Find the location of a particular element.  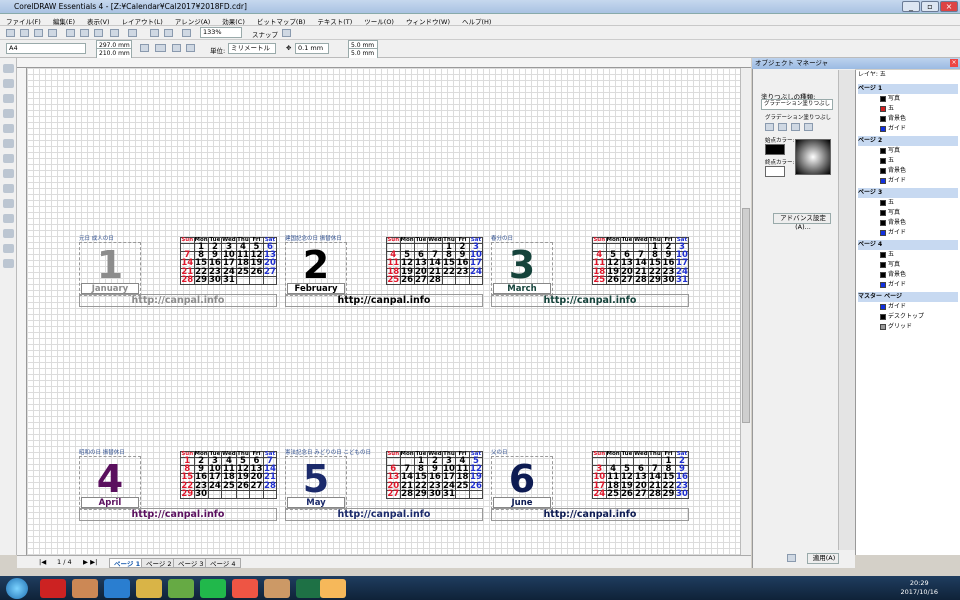

units-select: ミリメートル is located at coordinates (252, 48).